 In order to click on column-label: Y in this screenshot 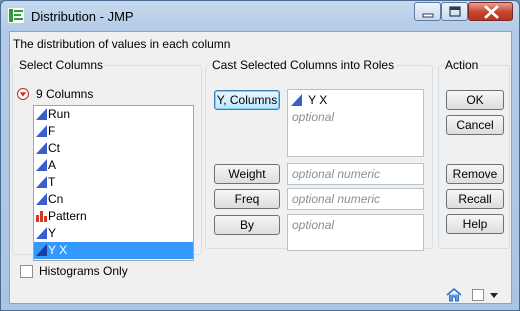, I will do `click(52, 233)`.